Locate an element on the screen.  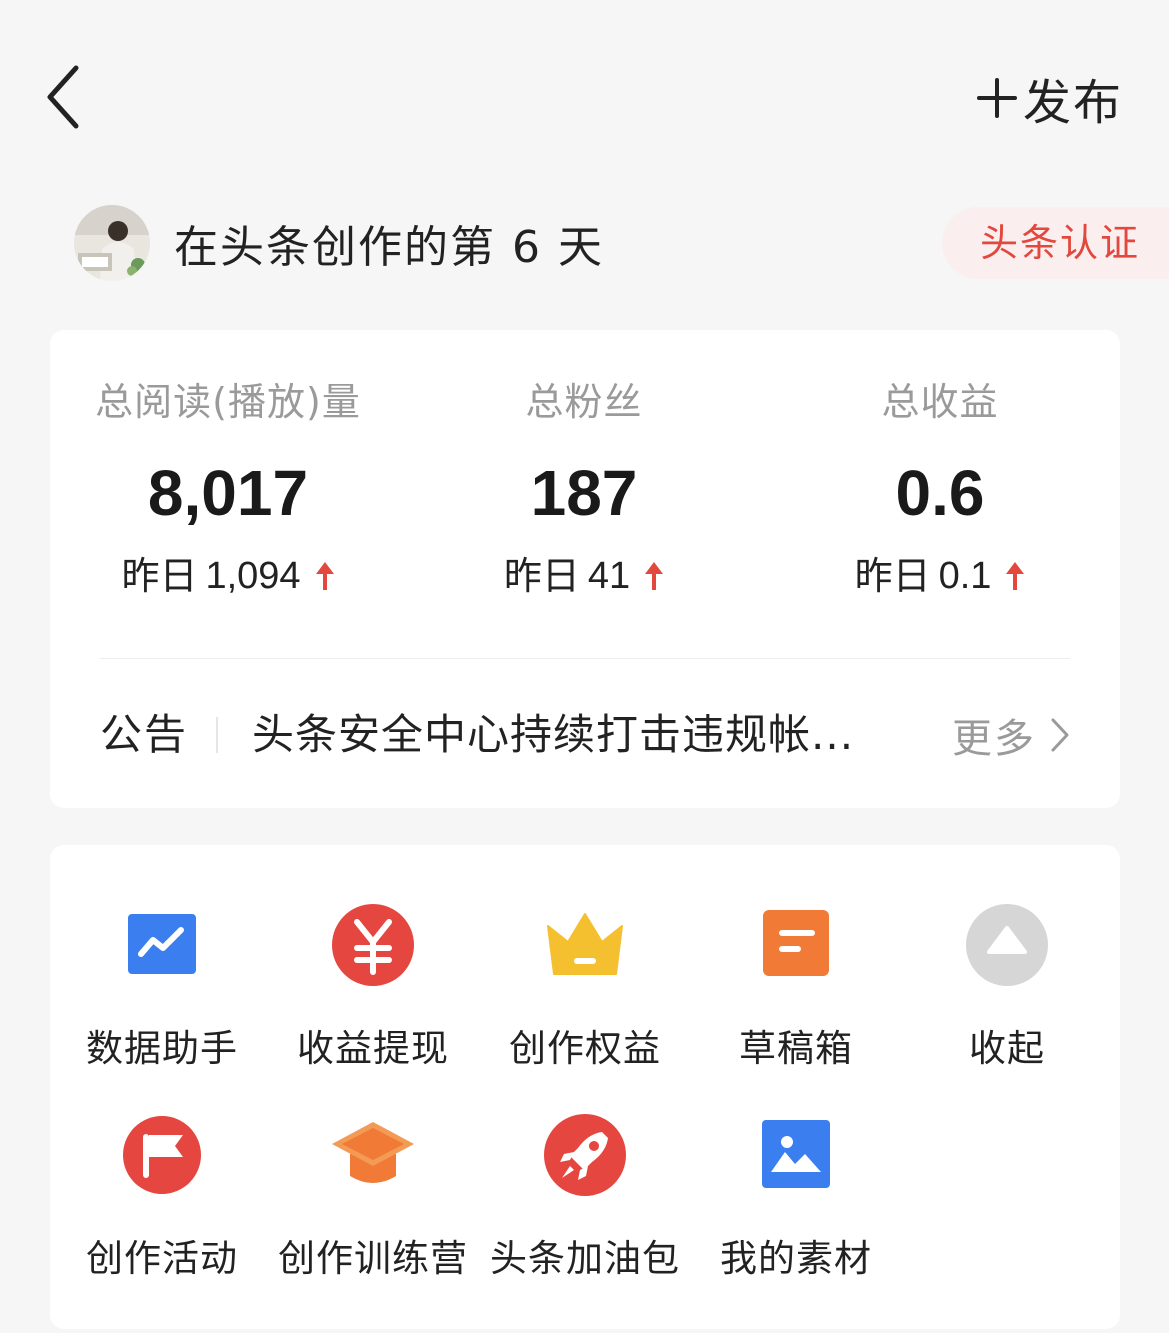
image-icon is located at coordinates (796, 1154).